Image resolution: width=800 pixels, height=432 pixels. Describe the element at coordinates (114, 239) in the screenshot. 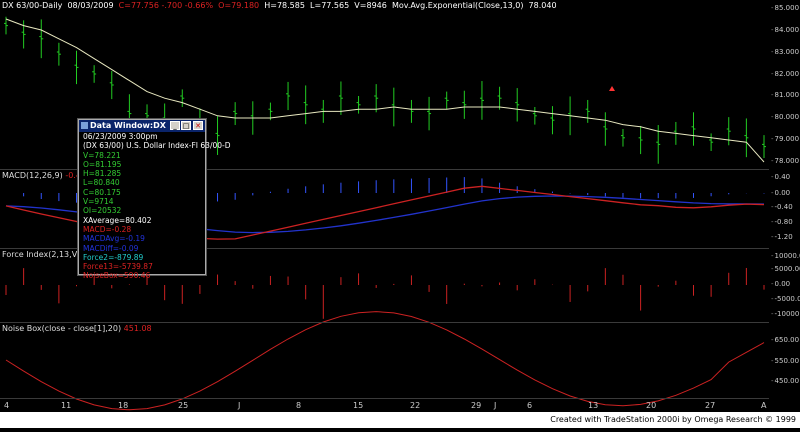

I see `data-window-row: MACDAvg=-0.19` at that location.